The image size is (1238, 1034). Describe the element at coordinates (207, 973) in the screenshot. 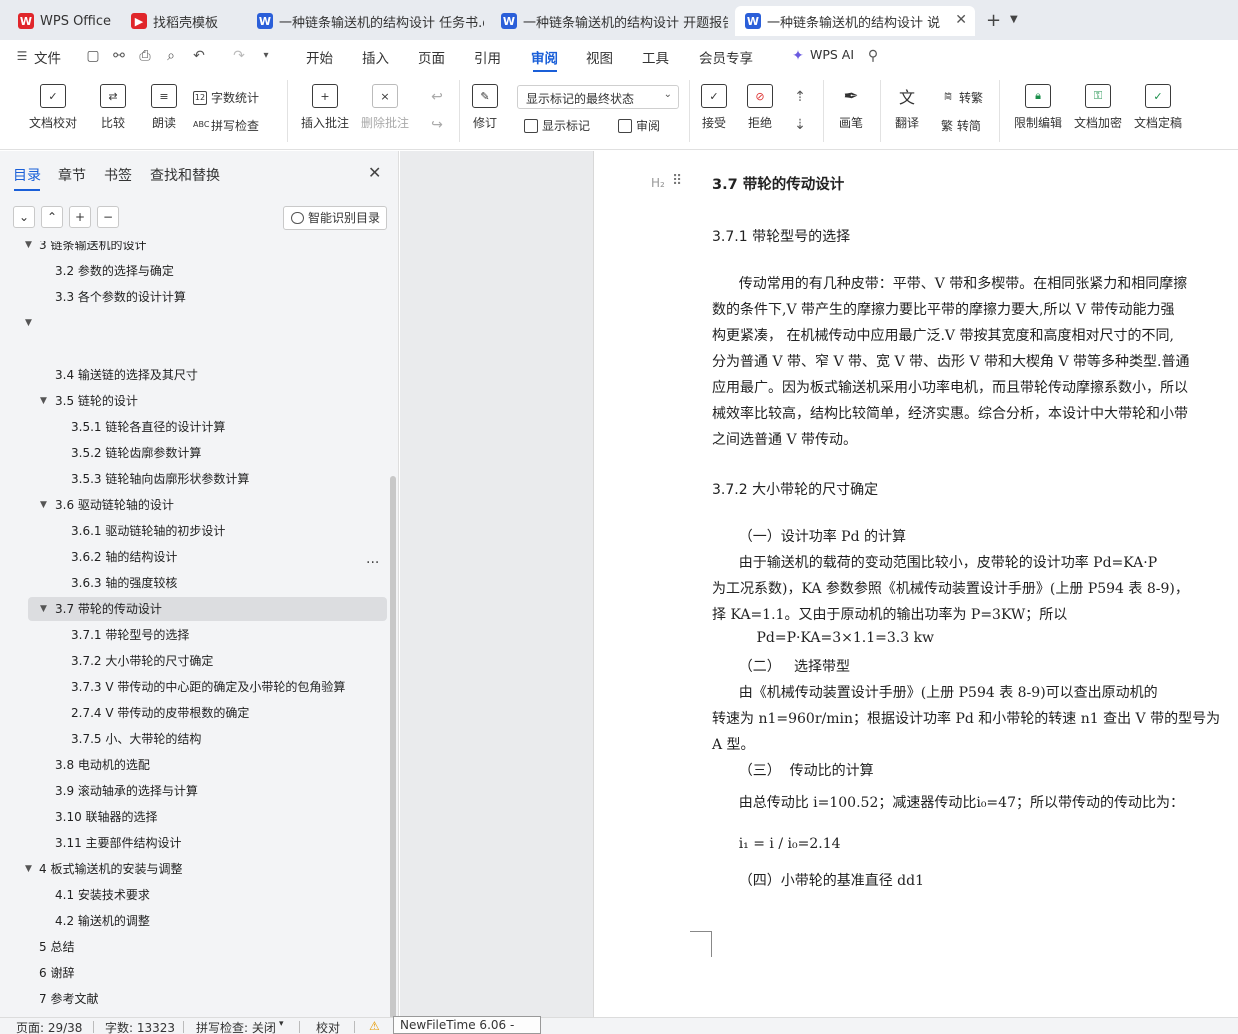

I see `toc-item: 6 谢辞` at that location.